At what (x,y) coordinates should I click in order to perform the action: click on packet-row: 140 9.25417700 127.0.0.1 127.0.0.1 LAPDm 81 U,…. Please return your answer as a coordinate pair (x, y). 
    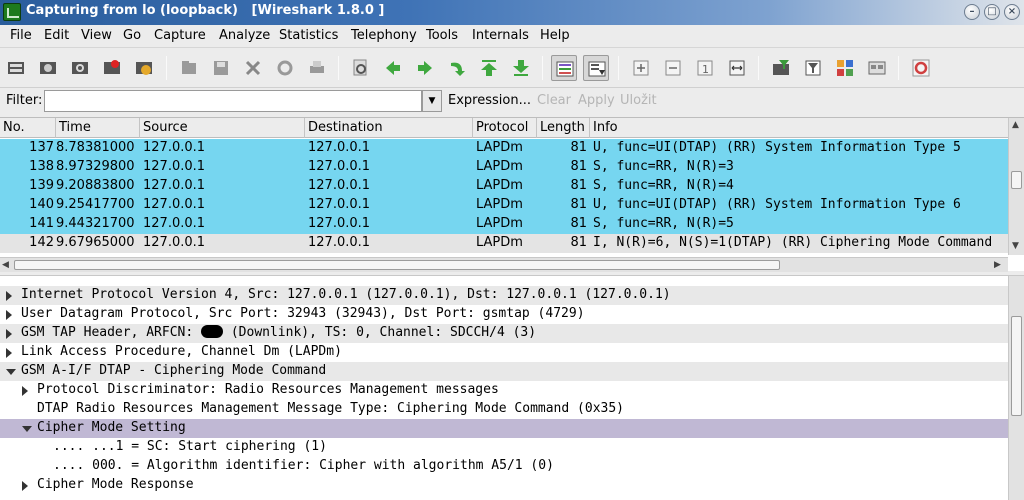
    Looking at the image, I should click on (504, 205).